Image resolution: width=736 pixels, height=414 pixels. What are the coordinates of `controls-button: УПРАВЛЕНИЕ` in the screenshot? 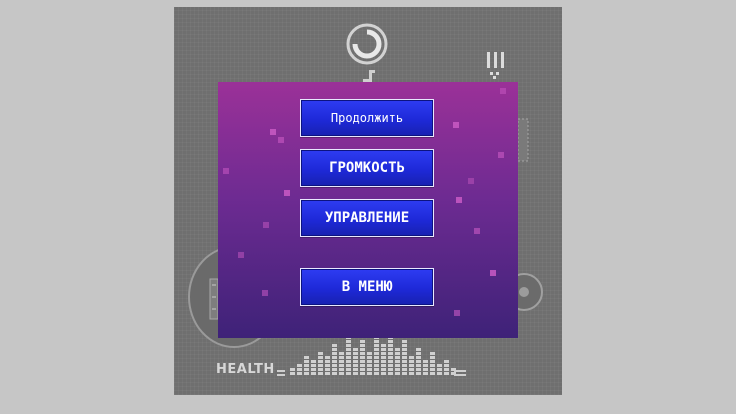 It's located at (367, 218).